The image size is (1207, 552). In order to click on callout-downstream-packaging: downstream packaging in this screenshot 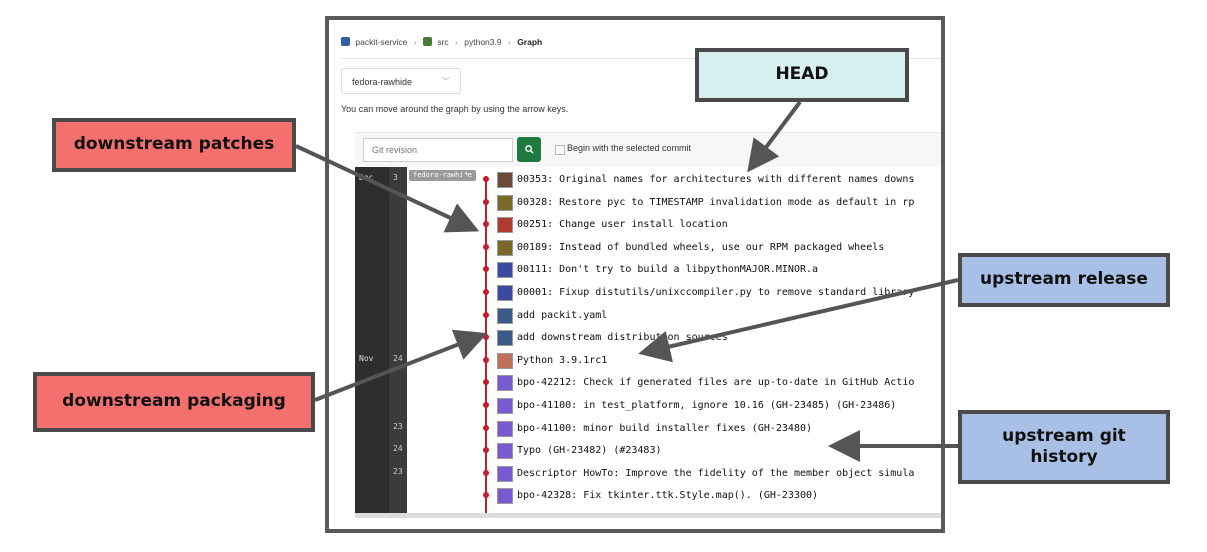, I will do `click(174, 402)`.